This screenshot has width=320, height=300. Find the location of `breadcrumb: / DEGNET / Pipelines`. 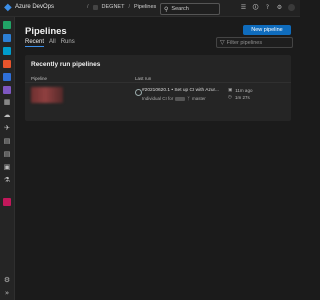

breadcrumb: / DEGNET / Pipelines is located at coordinates (121, 7).